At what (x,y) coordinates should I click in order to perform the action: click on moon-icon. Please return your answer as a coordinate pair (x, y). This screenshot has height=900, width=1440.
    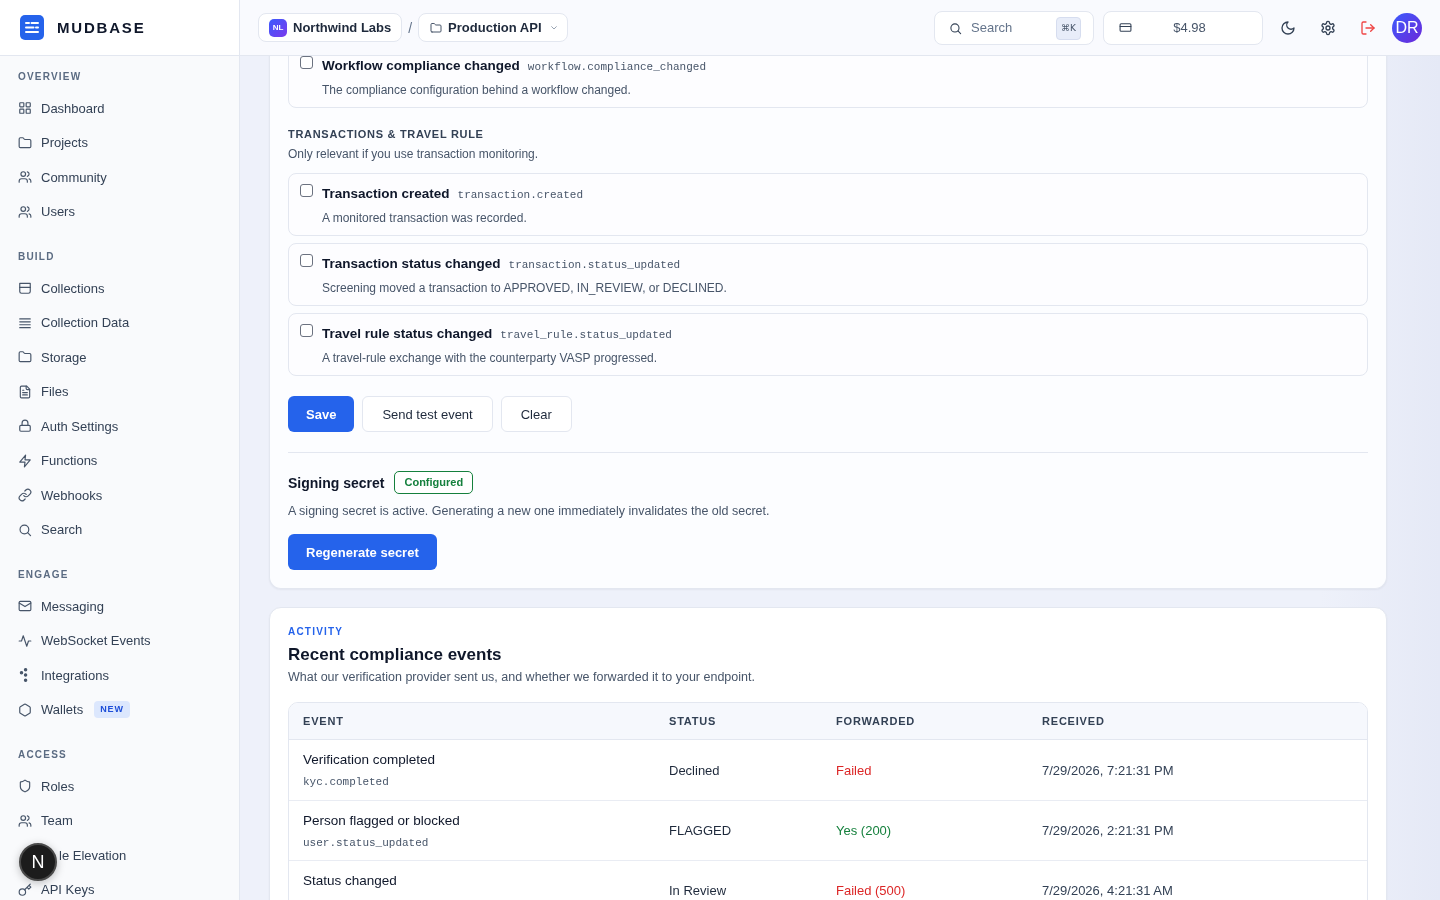
    Looking at the image, I should click on (1288, 27).